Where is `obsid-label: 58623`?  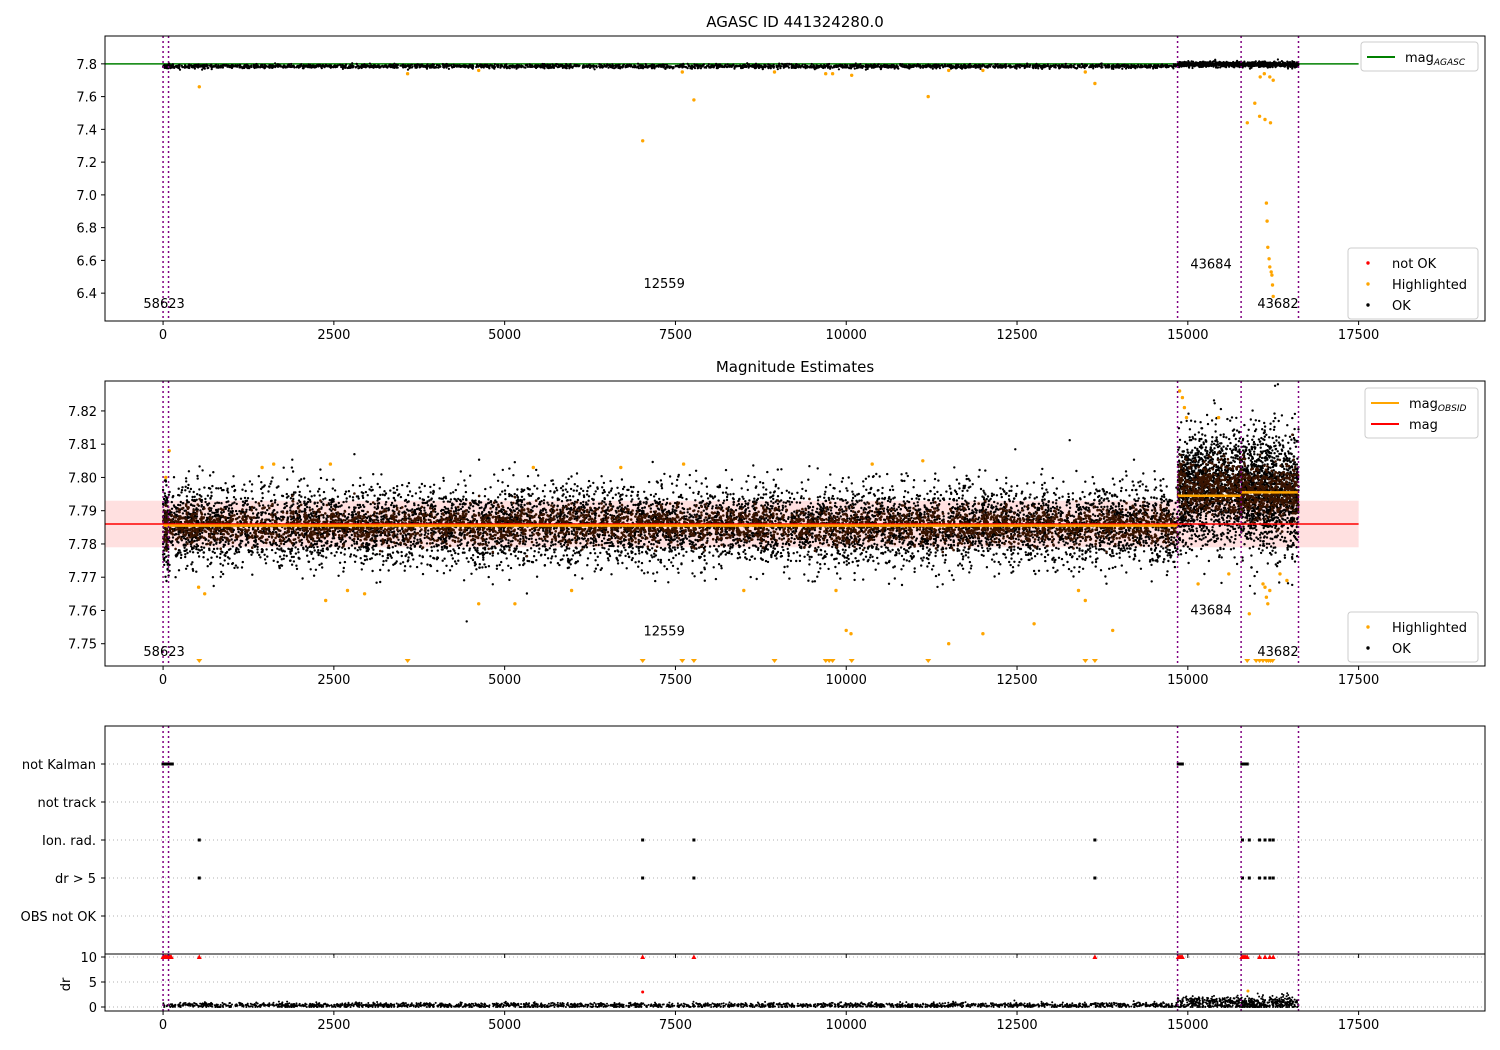 obsid-label: 58623 is located at coordinates (163, 304).